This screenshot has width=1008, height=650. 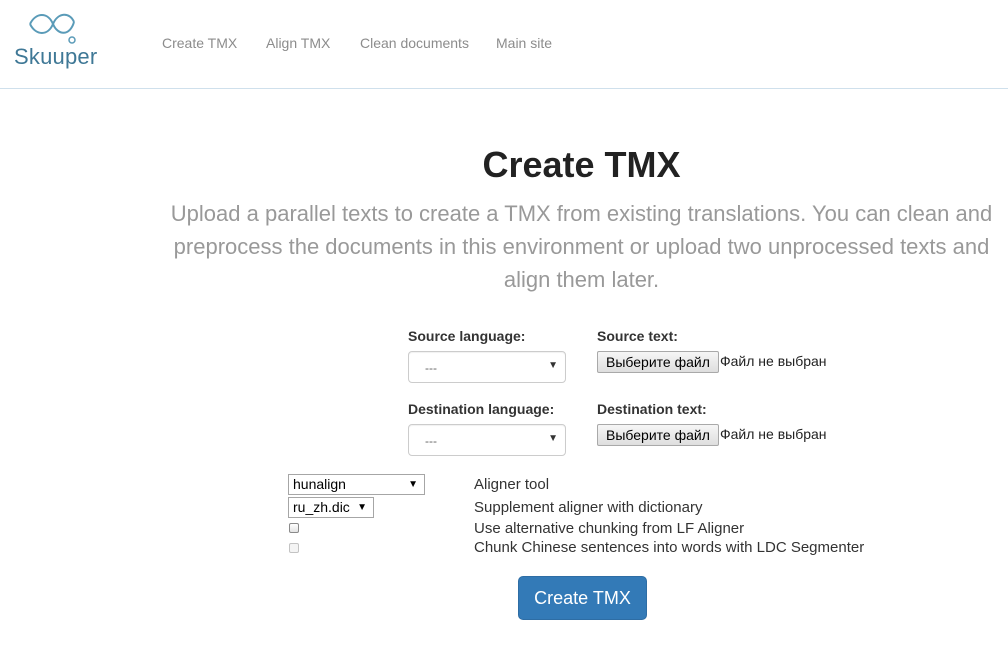 I want to click on create-tmx-button: Create TMX, so click(x=582, y=598).